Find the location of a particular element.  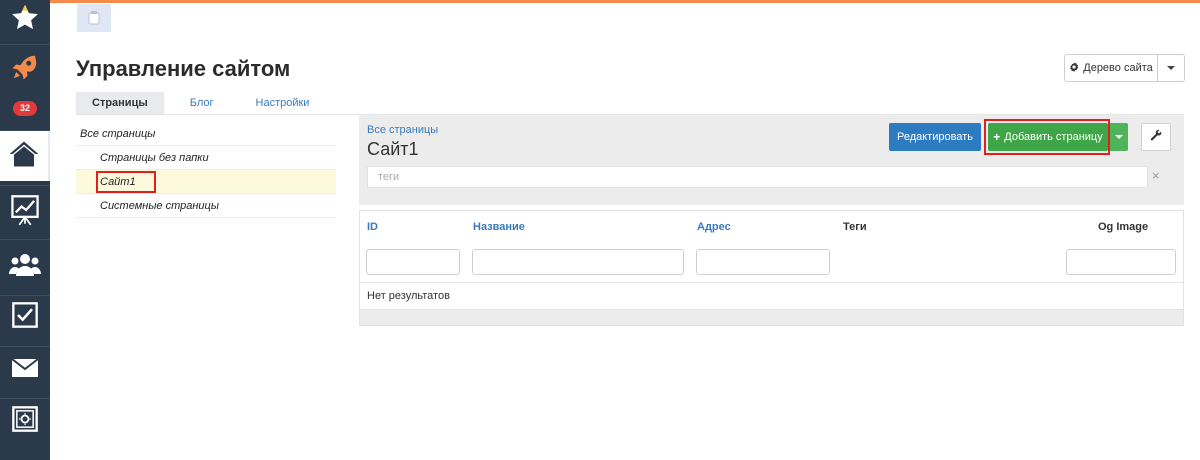

column-header-address: Адрес is located at coordinates (714, 227).